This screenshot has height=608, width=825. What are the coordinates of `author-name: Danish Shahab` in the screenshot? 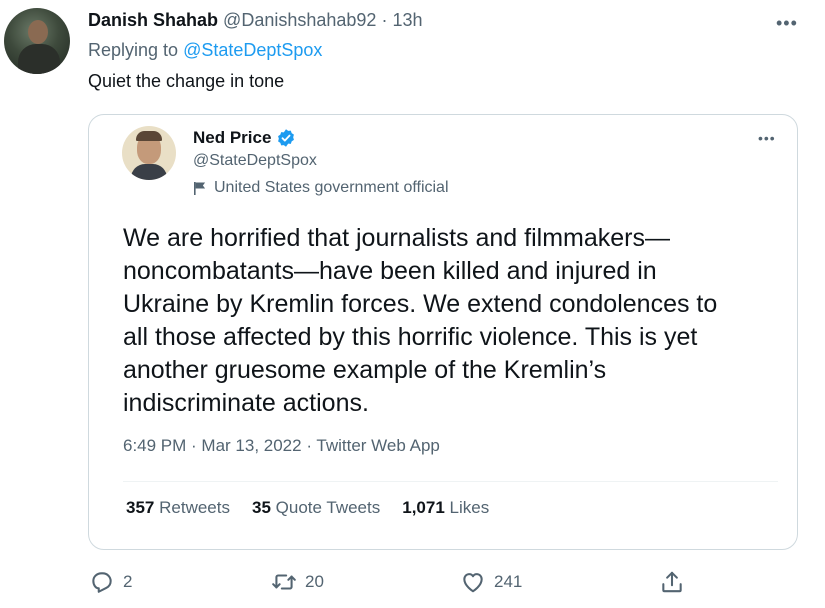 It's located at (153, 20).